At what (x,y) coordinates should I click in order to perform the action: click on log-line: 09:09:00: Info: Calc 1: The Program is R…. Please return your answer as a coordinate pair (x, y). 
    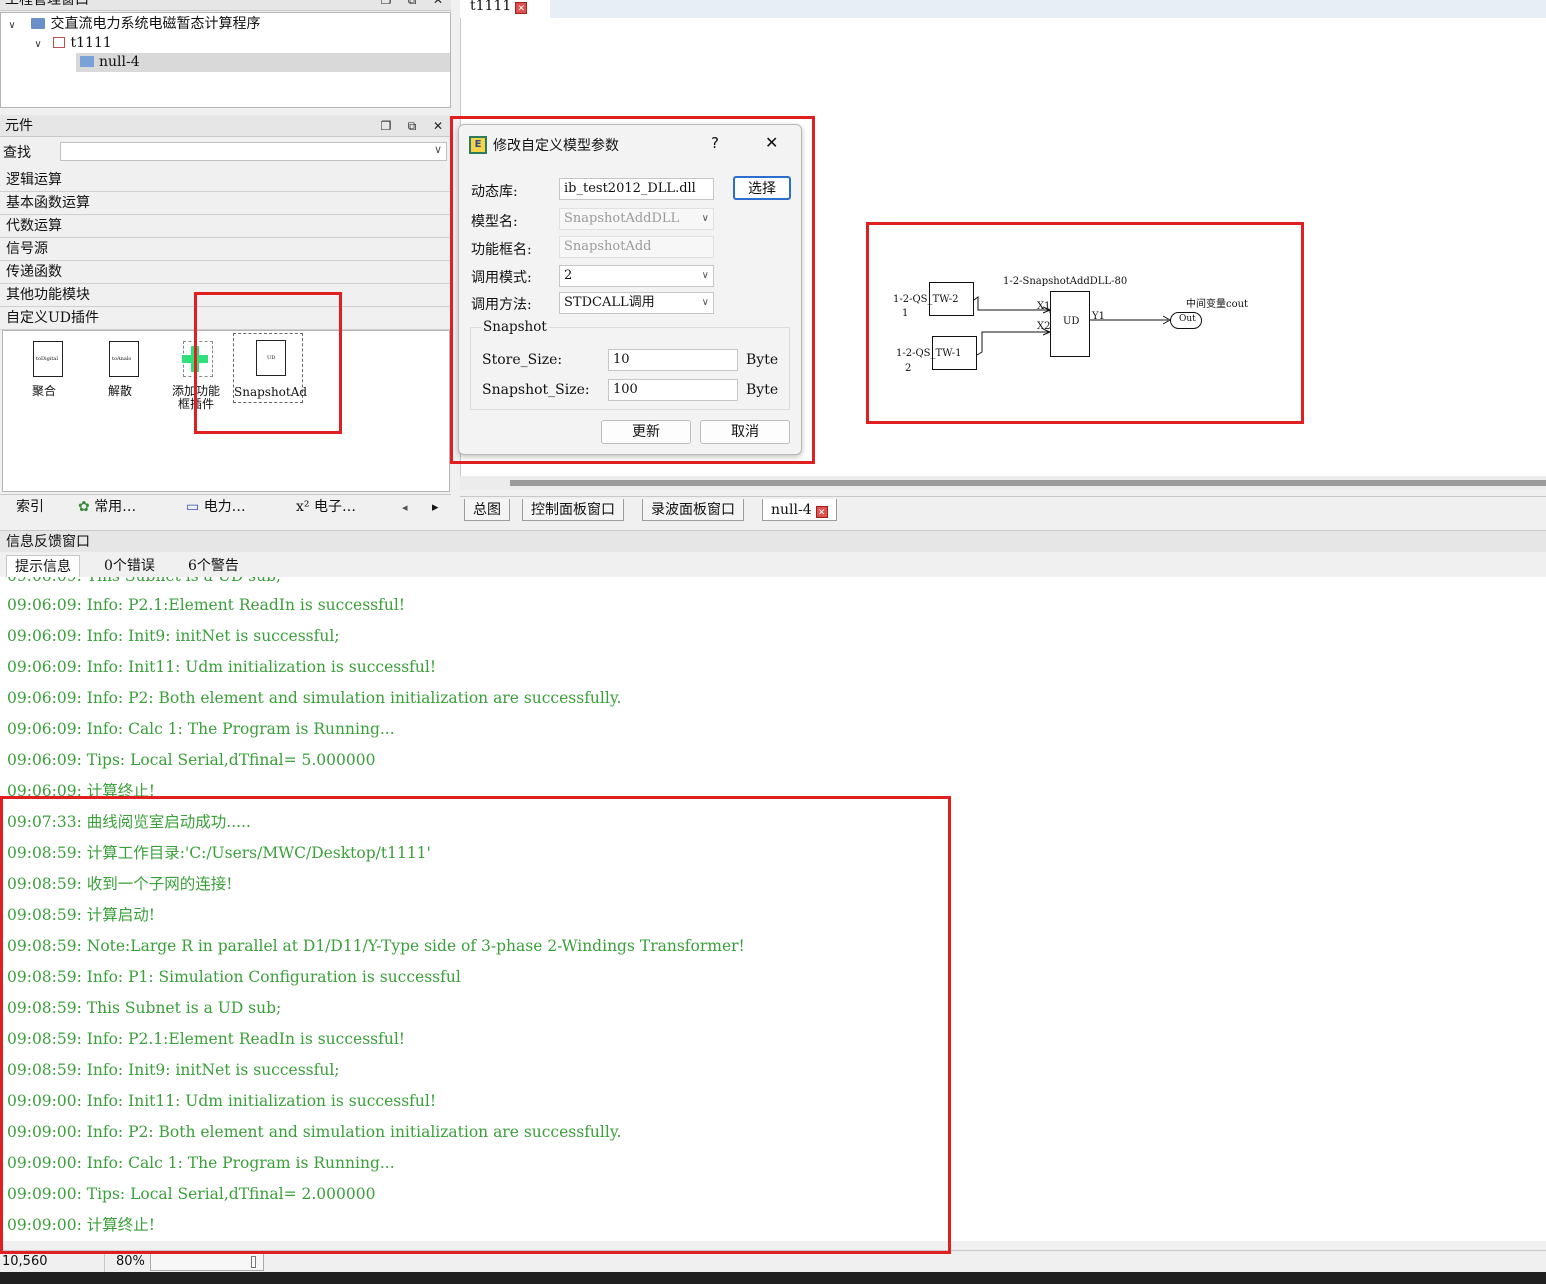
    Looking at the image, I should click on (201, 1163).